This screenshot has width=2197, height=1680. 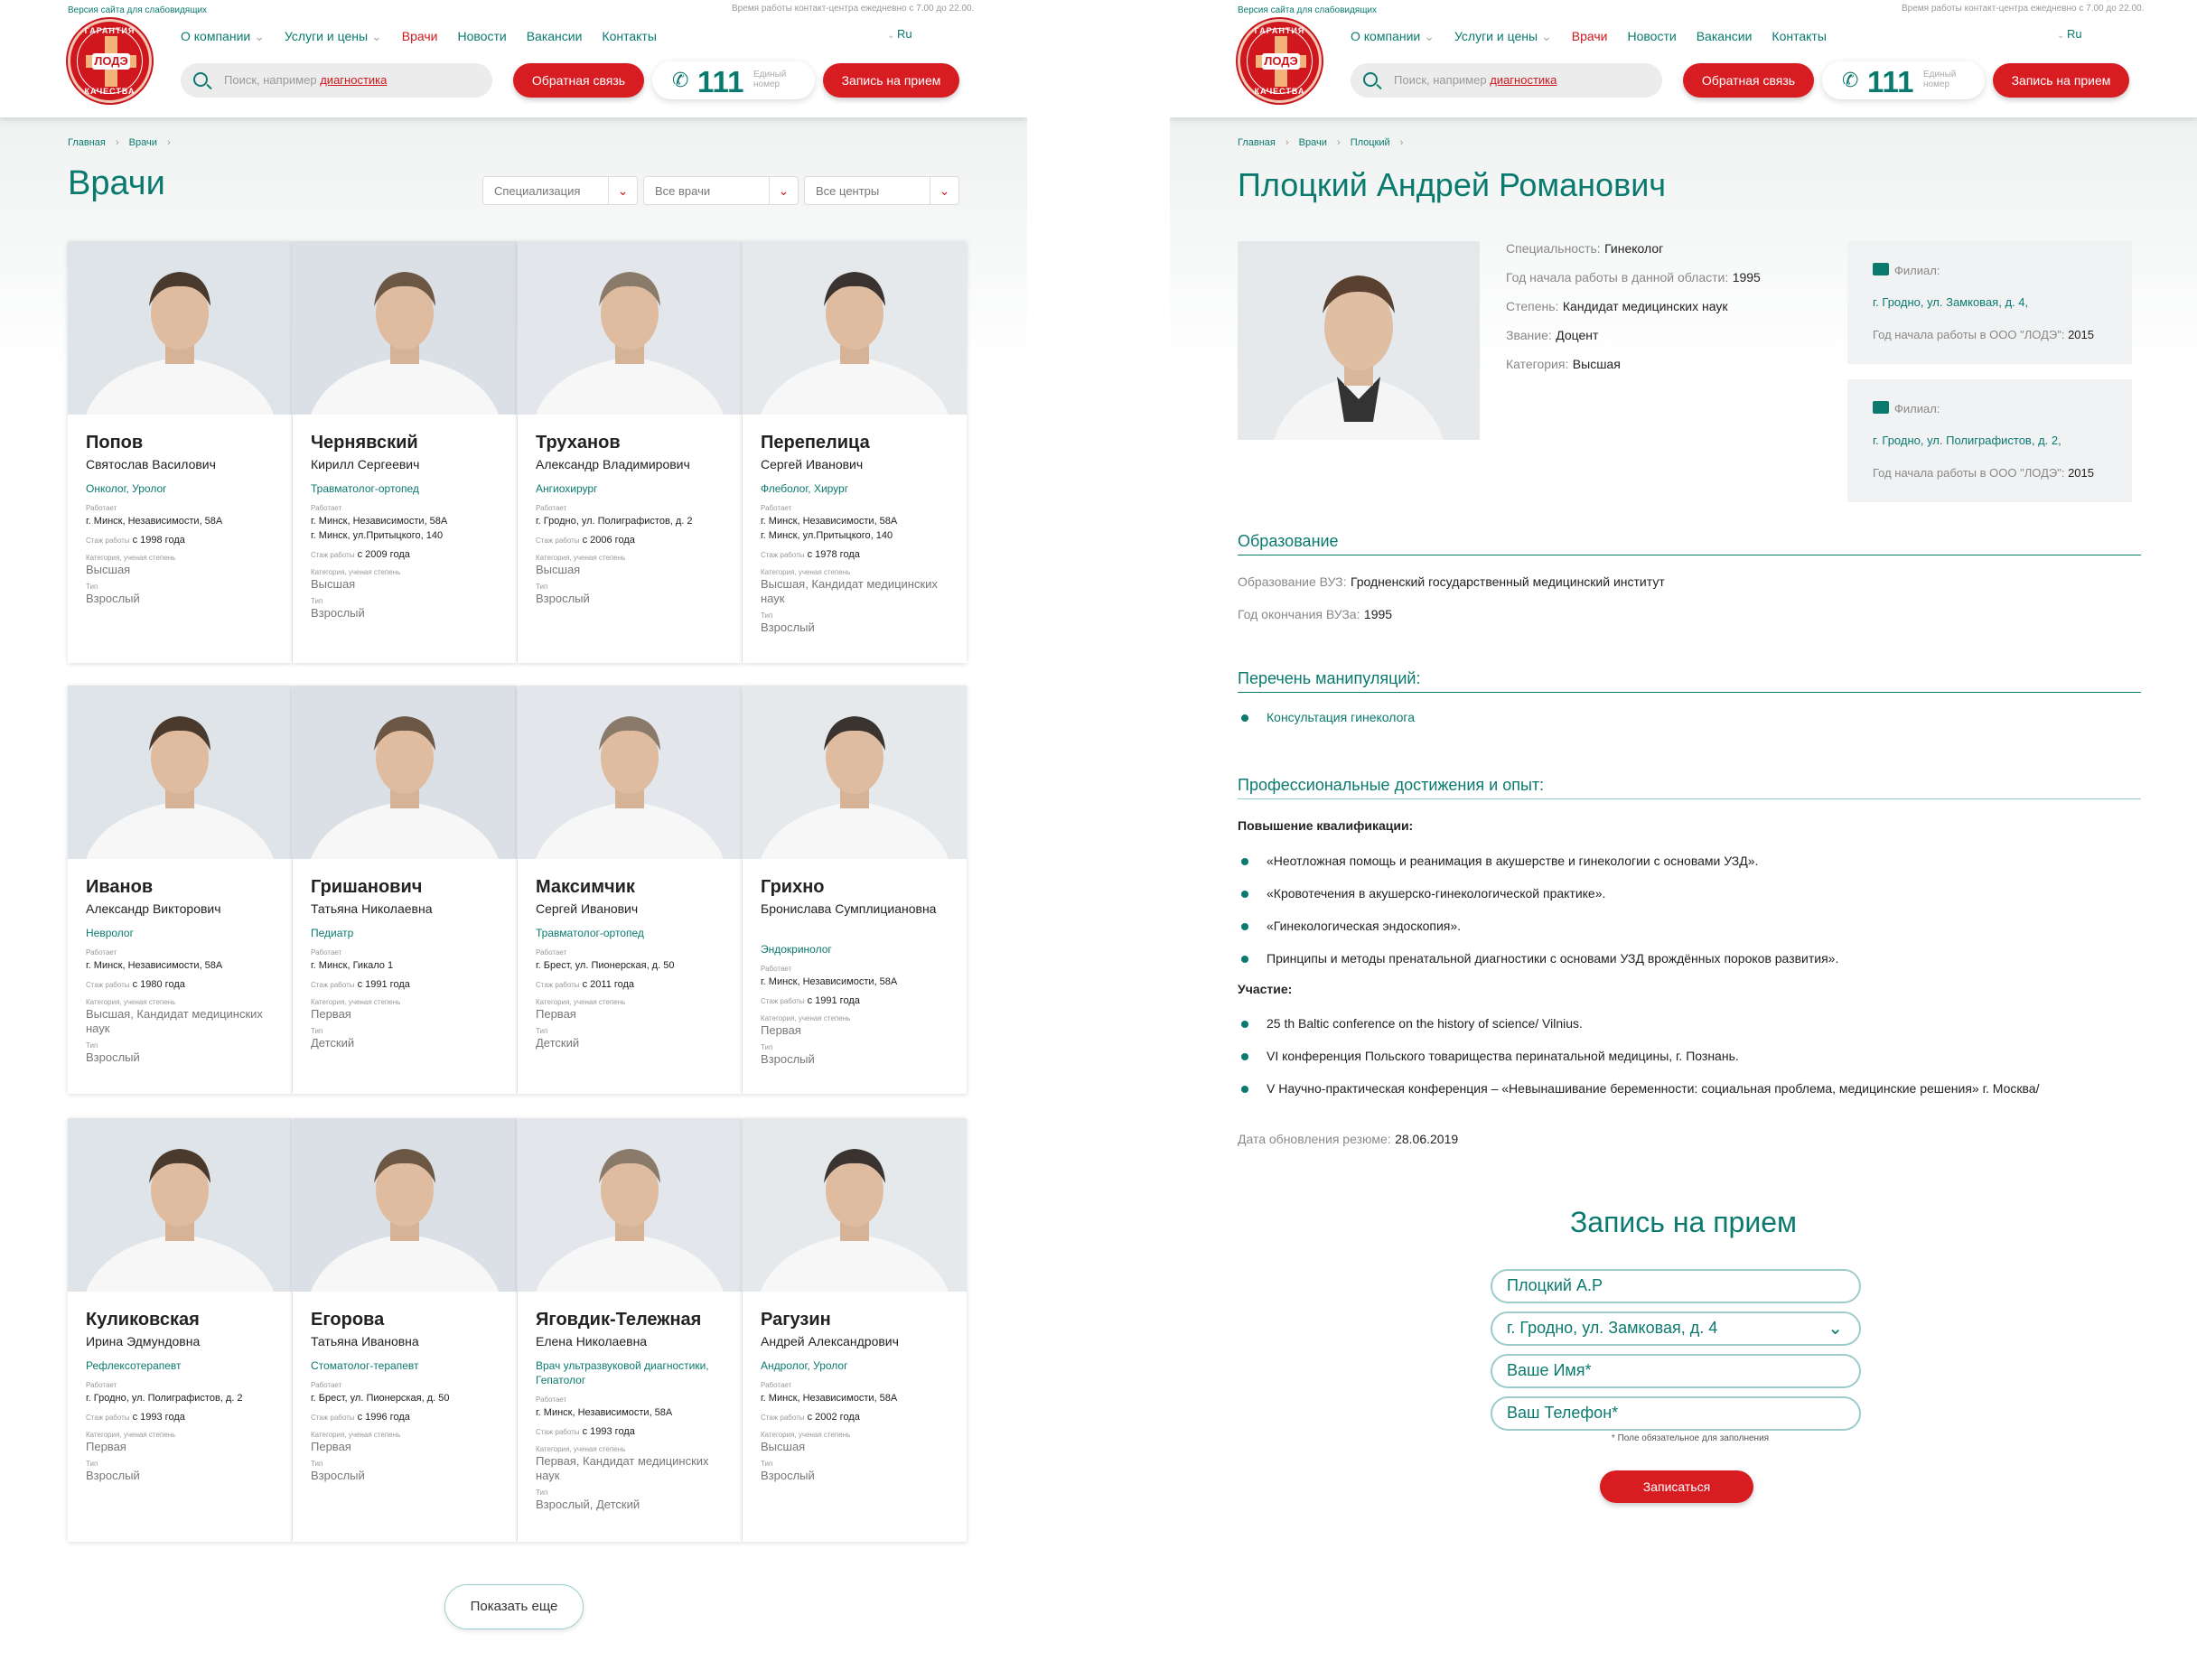 What do you see at coordinates (806, 1018) in the screenshot?
I see `category-label: Категория, ученая степень` at bounding box center [806, 1018].